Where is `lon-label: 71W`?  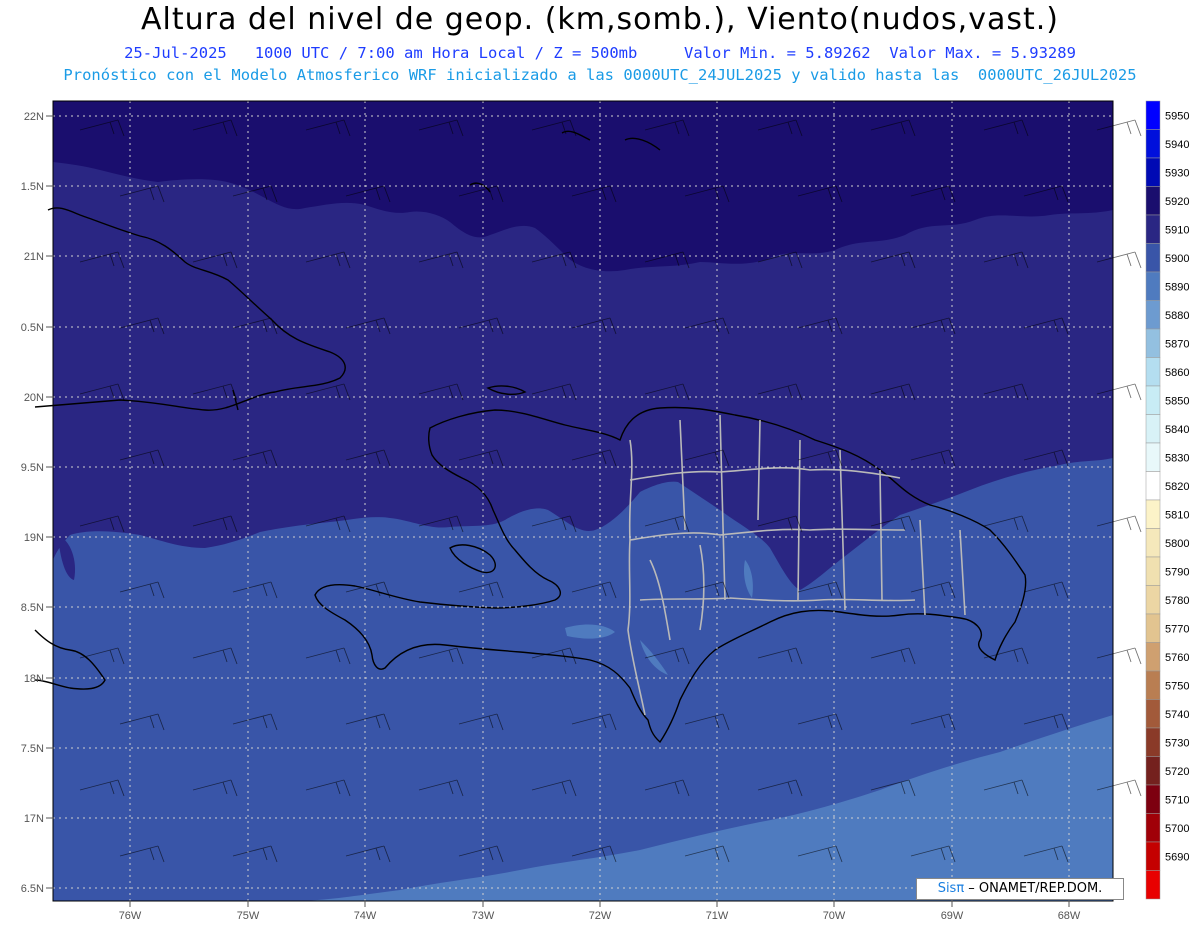 lon-label: 71W is located at coordinates (717, 916).